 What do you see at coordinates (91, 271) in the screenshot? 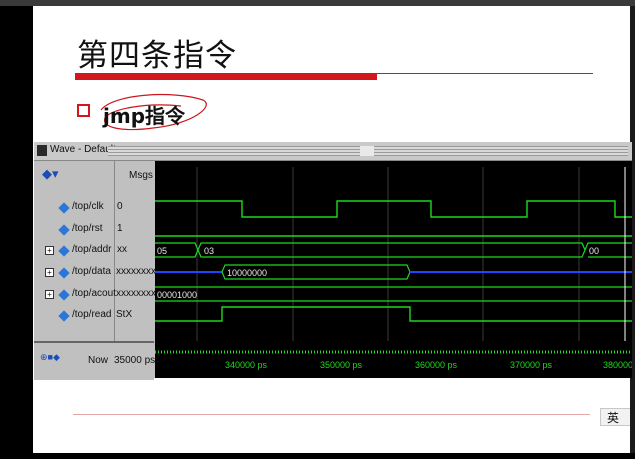
I see `signal-name: /top/data` at bounding box center [91, 271].